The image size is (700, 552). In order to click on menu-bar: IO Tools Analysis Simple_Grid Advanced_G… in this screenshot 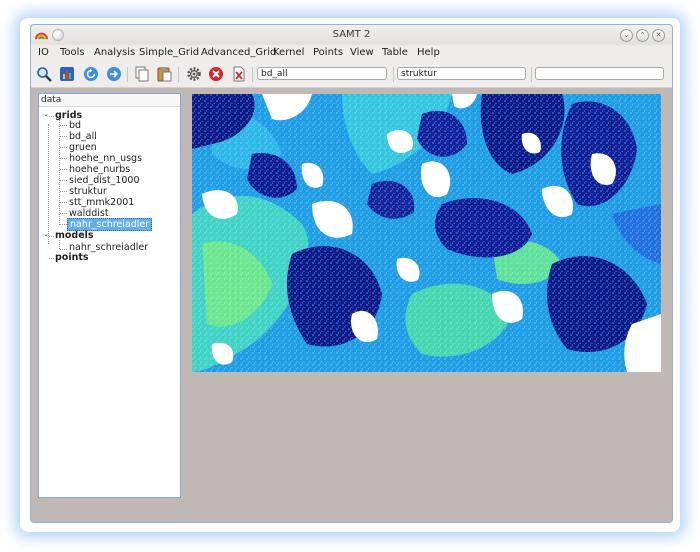, I will do `click(351, 53)`.